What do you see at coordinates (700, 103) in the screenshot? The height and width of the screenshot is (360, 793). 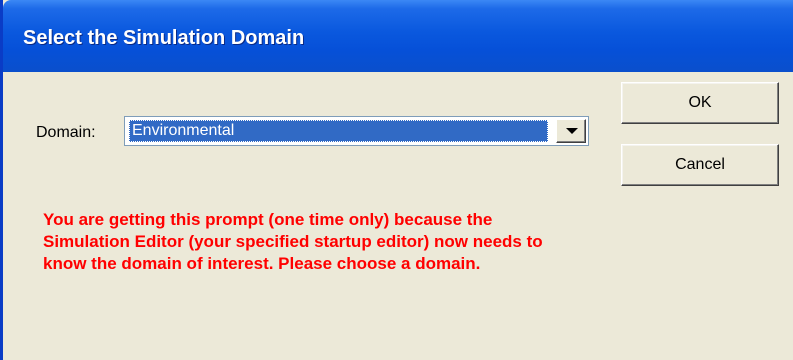 I see `ok-button: OK` at bounding box center [700, 103].